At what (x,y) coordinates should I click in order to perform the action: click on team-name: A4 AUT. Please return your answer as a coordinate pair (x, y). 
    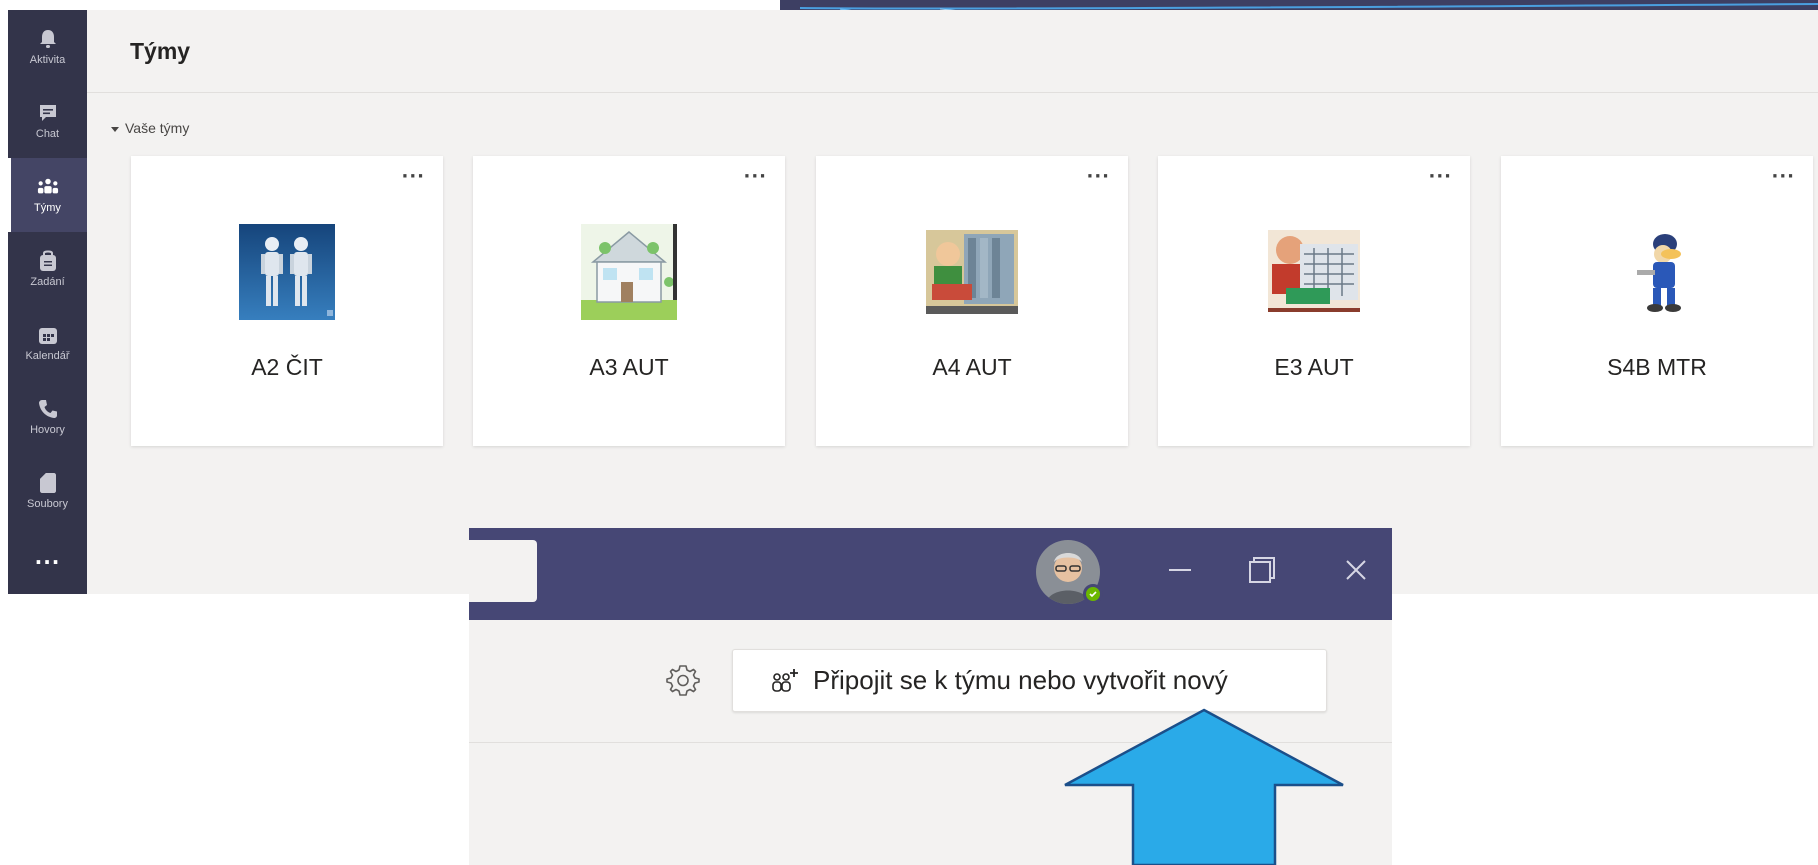
    Looking at the image, I should click on (972, 367).